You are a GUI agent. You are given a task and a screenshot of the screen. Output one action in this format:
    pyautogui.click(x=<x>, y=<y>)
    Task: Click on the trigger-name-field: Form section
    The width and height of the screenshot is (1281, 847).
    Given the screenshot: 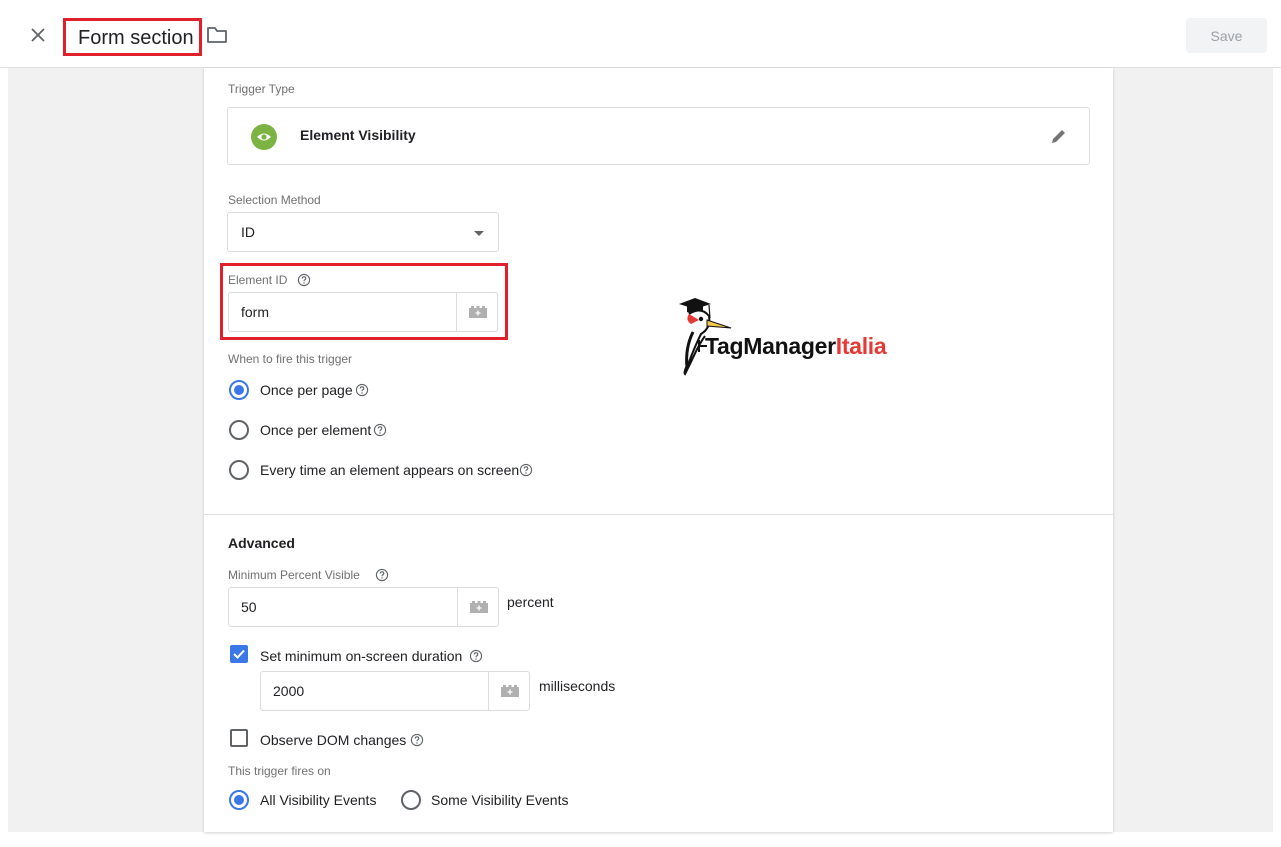 What is the action you would take?
    pyautogui.click(x=132, y=37)
    